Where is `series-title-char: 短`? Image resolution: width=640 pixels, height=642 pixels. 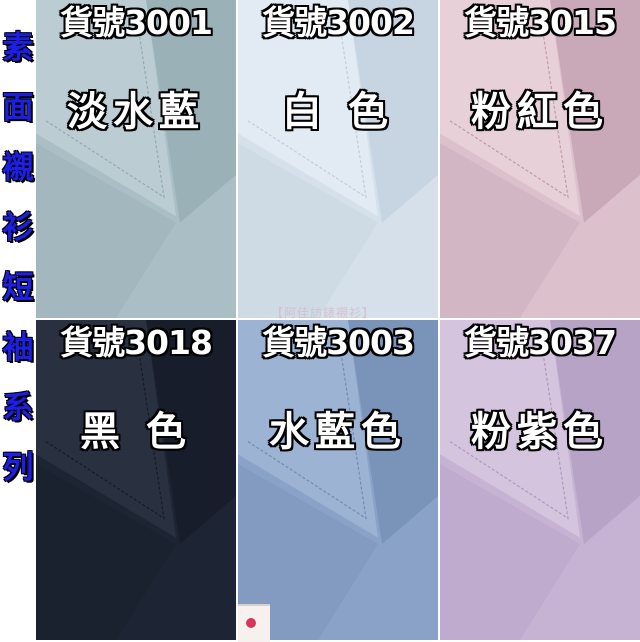
series-title-char: 短 is located at coordinates (18, 288).